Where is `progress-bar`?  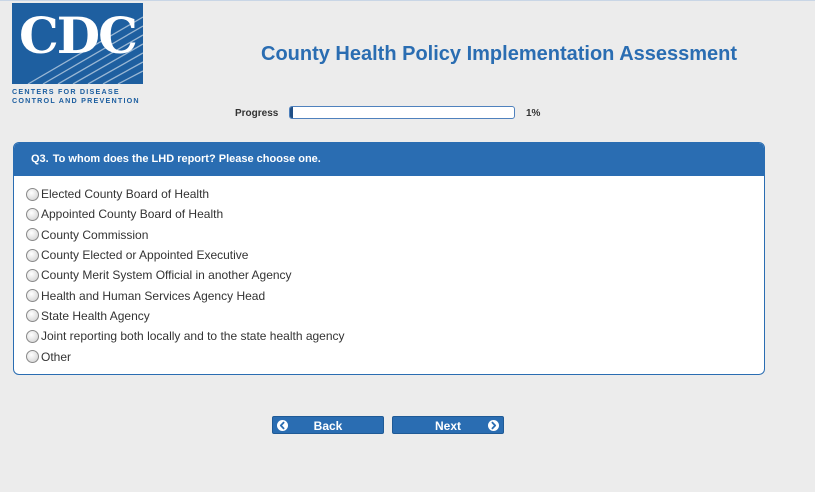
progress-bar is located at coordinates (402, 112).